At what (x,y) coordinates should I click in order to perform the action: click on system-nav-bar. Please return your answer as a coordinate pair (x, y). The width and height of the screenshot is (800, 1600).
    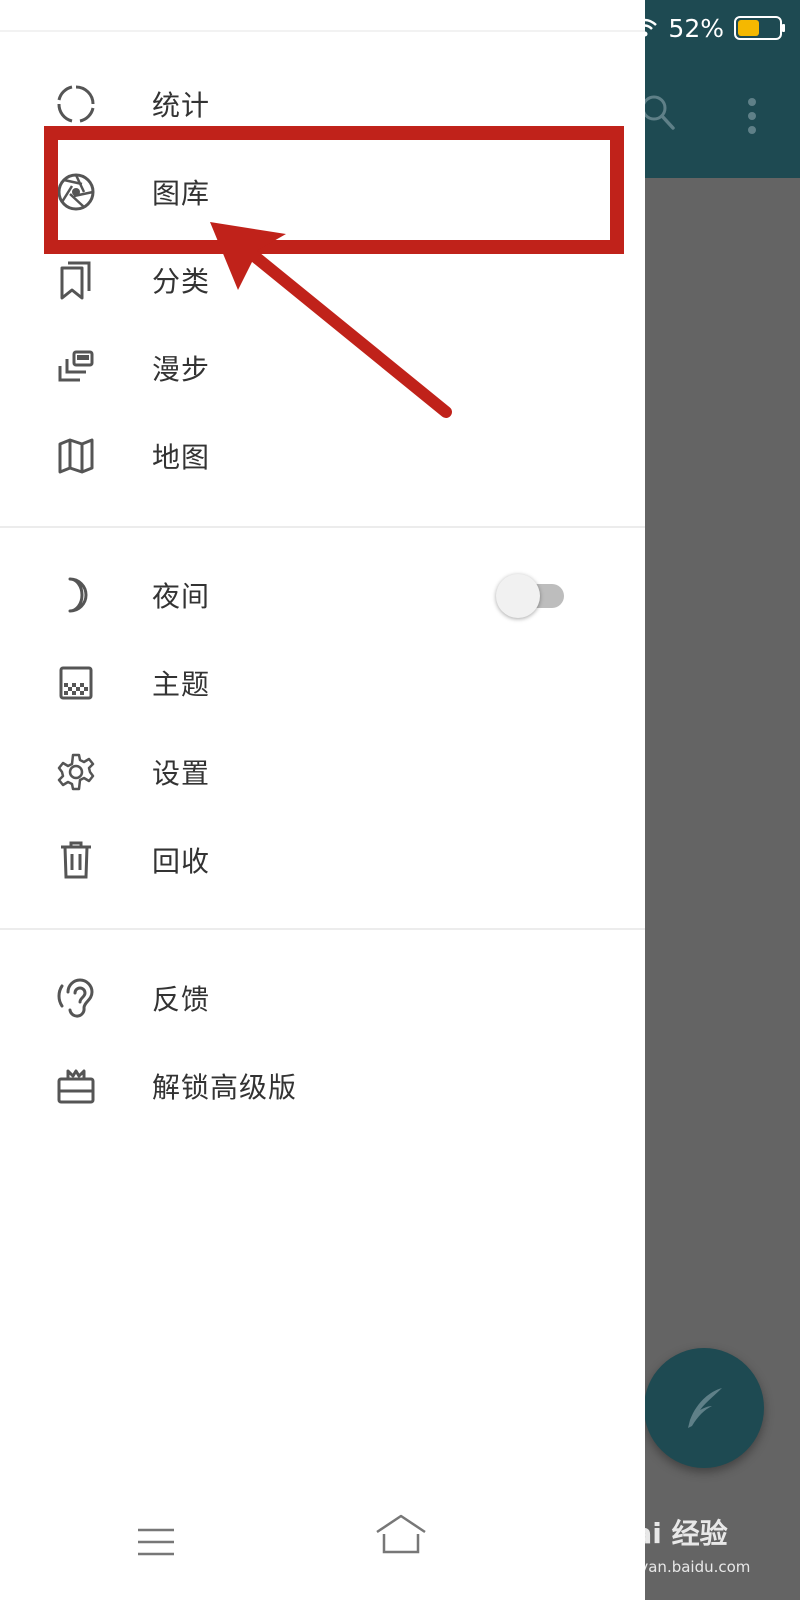
    Looking at the image, I should click on (322, 1545).